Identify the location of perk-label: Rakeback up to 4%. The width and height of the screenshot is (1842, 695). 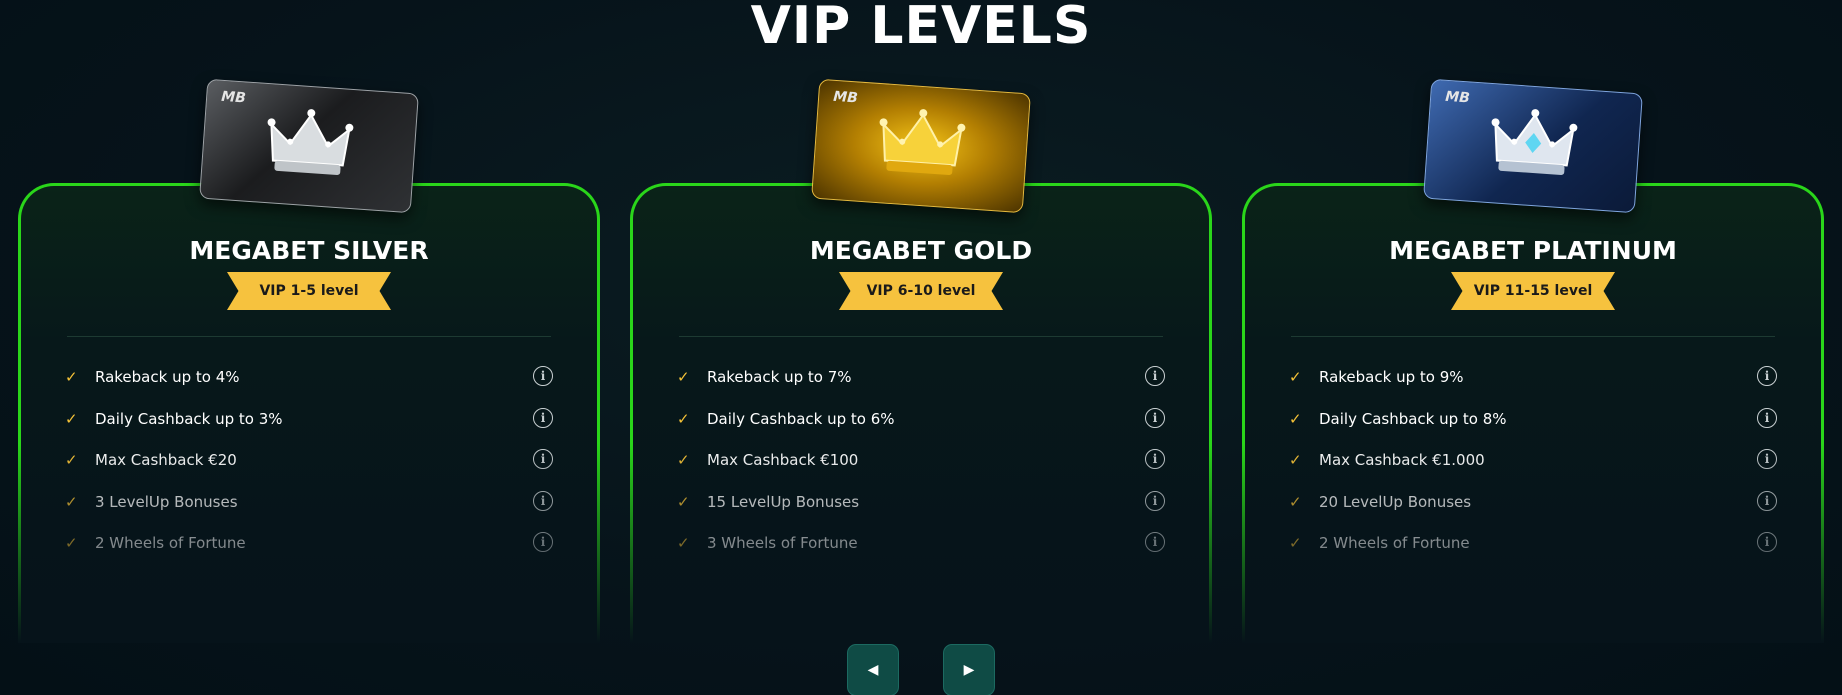
(167, 377).